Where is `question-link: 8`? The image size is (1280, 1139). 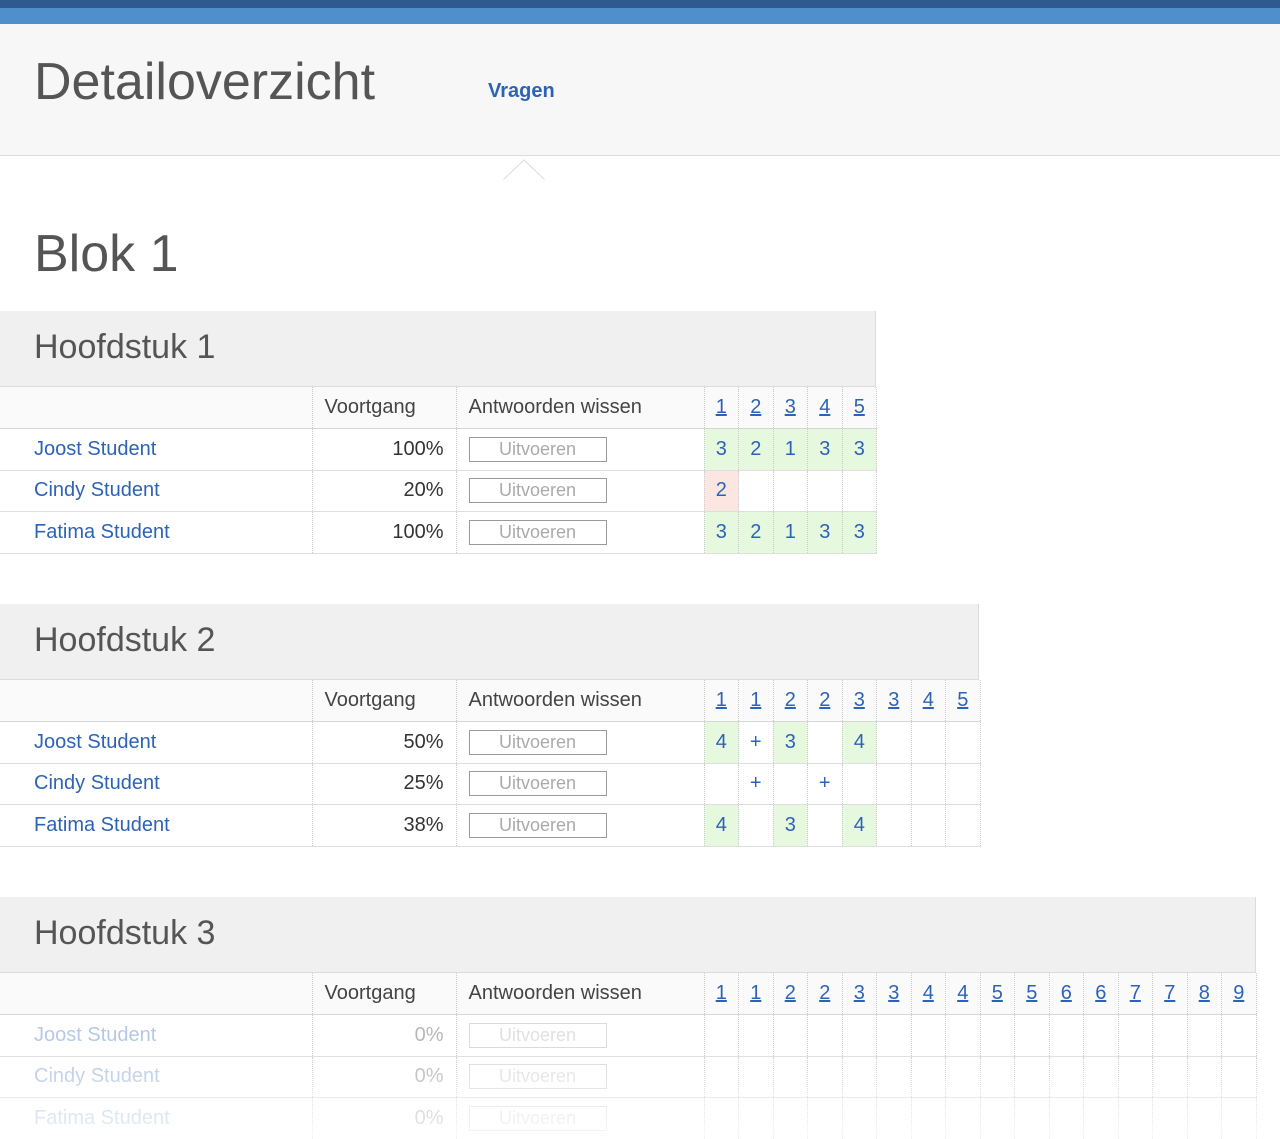
question-link: 8 is located at coordinates (1204, 993).